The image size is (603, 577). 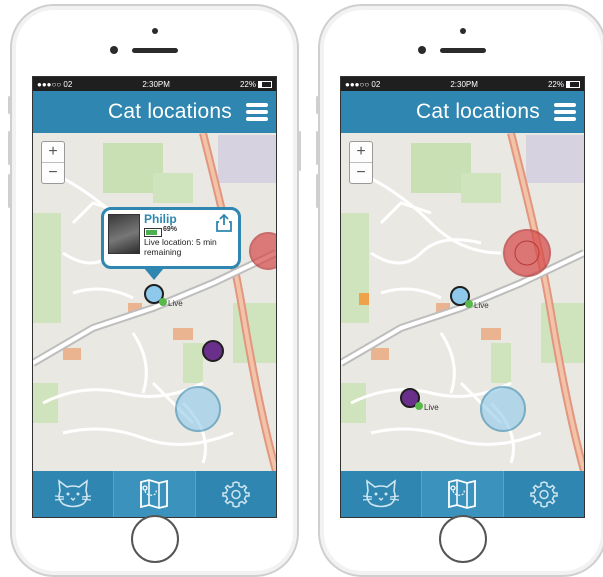 What do you see at coordinates (299, 151) in the screenshot?
I see `power-button` at bounding box center [299, 151].